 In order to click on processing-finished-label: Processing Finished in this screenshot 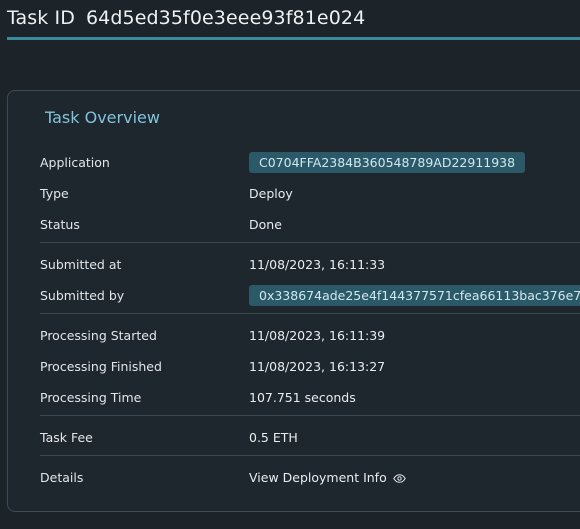, I will do `click(101, 366)`.